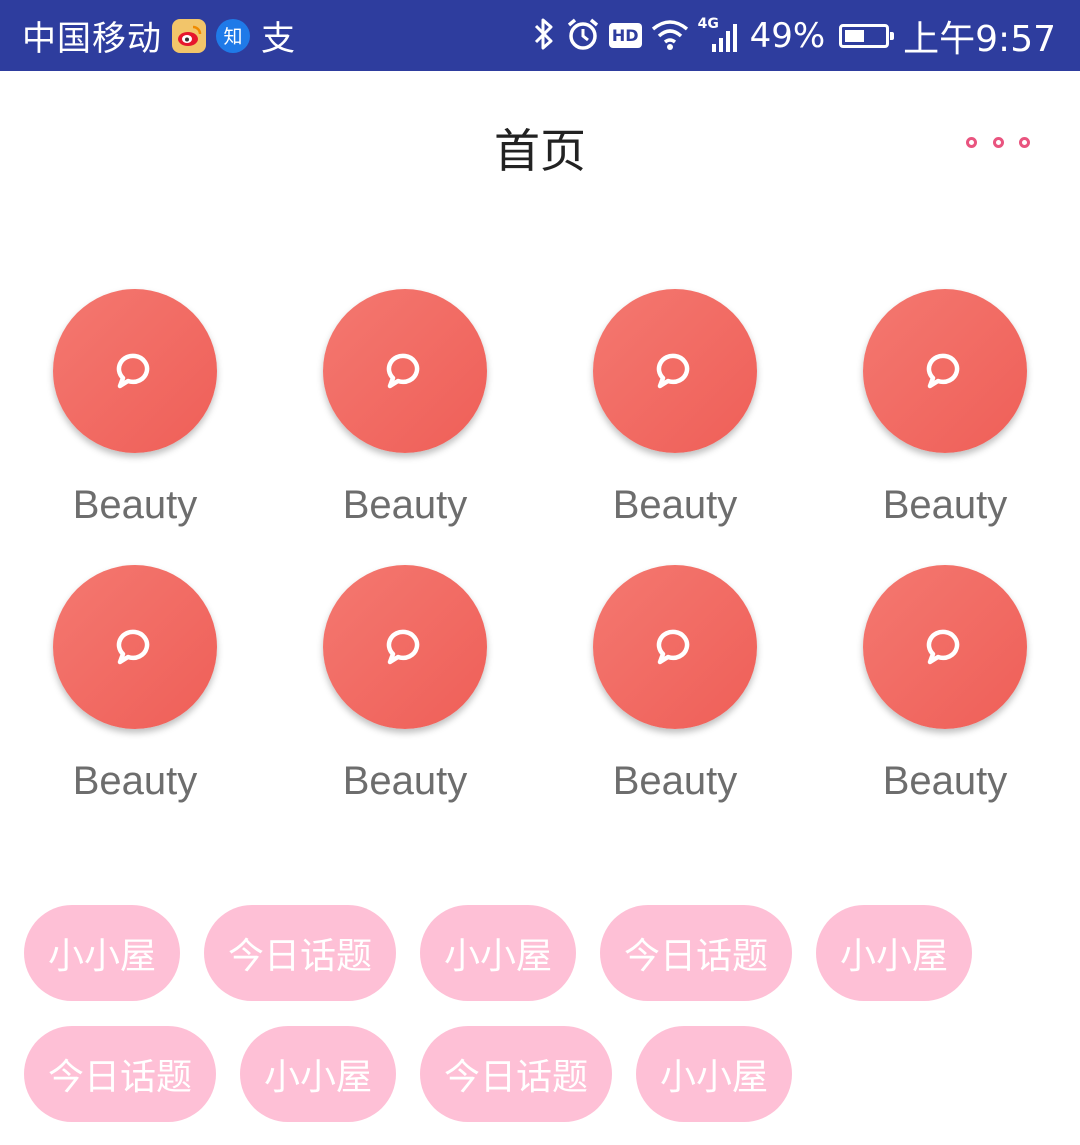 Image resolution: width=1080 pixels, height=1145 pixels. What do you see at coordinates (867, 35) in the screenshot?
I see `battery-icon` at bounding box center [867, 35].